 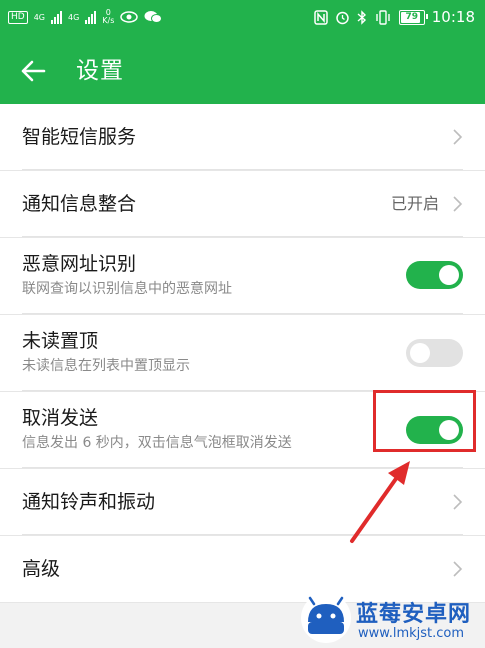 I want to click on vibrate-icon, so click(x=383, y=17).